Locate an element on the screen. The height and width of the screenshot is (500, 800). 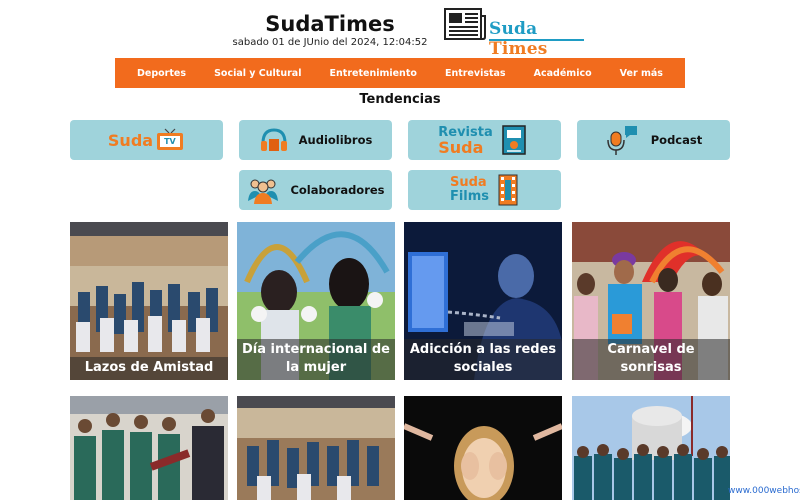
tile-suda-films: Suda Films is located at coordinates (484, 190).